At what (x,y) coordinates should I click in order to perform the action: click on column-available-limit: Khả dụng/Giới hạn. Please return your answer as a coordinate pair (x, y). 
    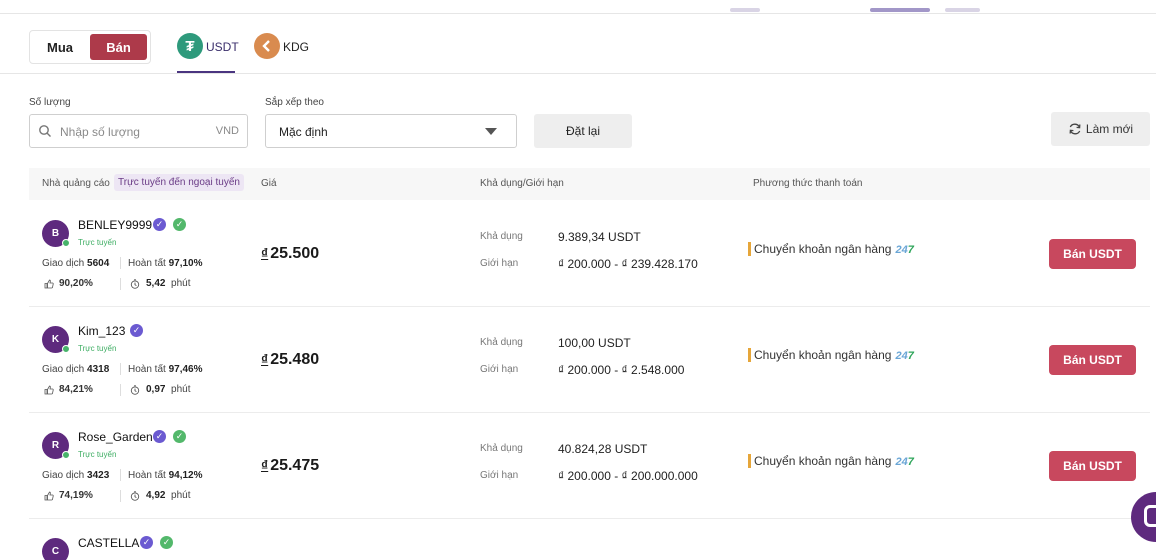
    Looking at the image, I should click on (522, 183).